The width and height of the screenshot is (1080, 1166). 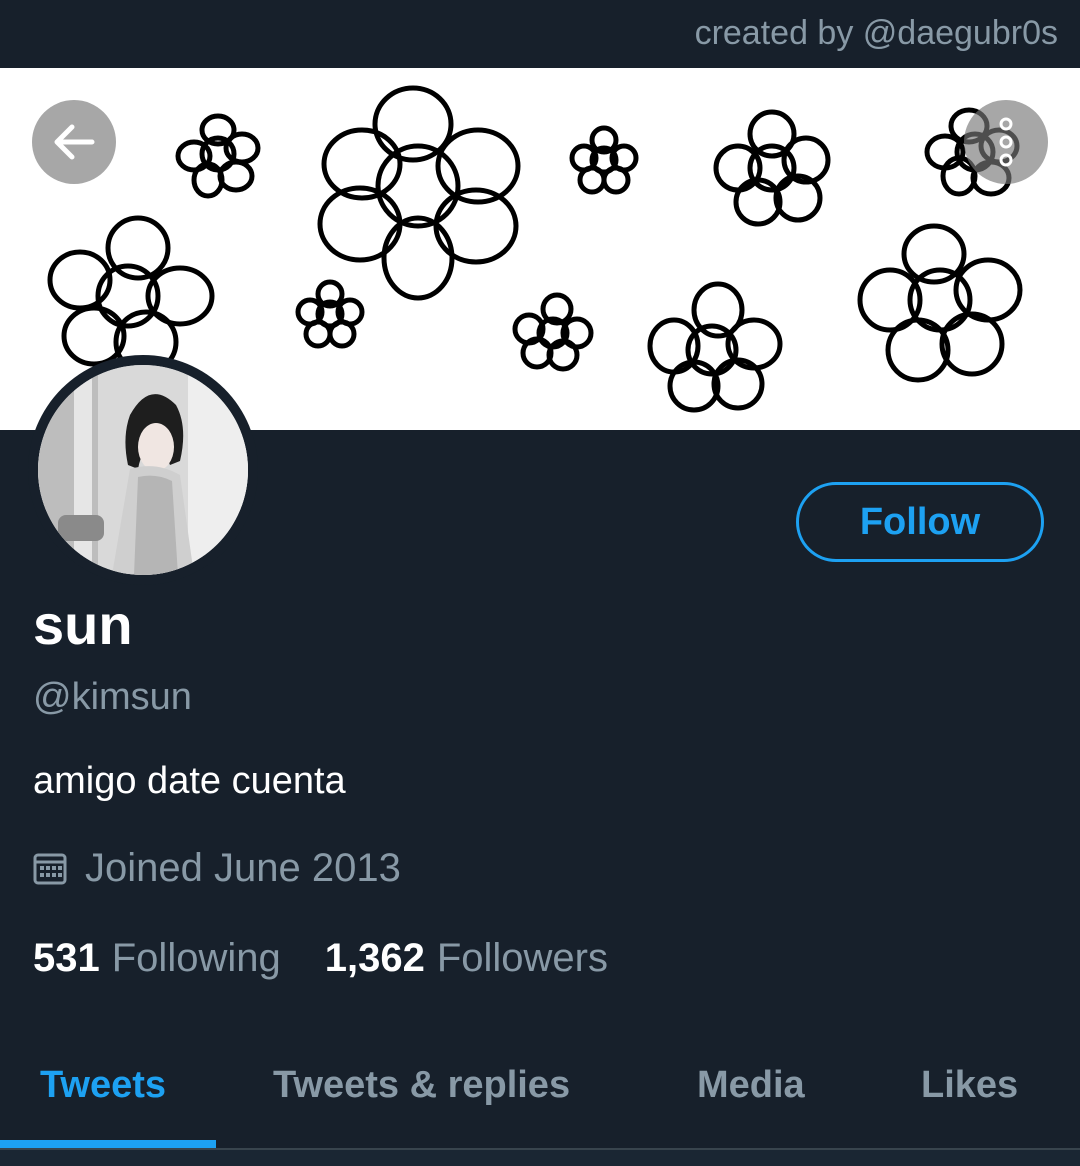 What do you see at coordinates (196, 958) in the screenshot?
I see `following-label: Following` at bounding box center [196, 958].